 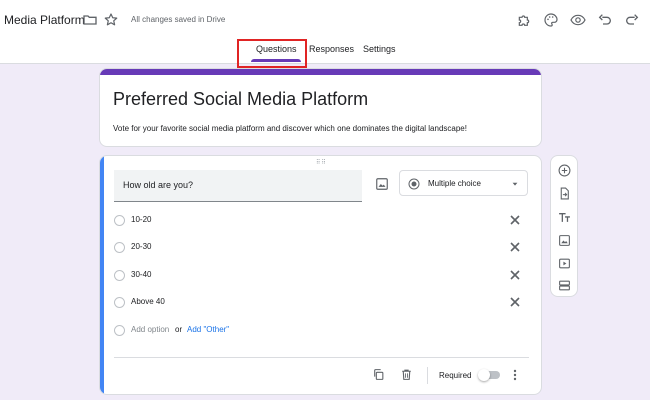 I want to click on drag-handle-icon: ⠿⠿, so click(x=321, y=162).